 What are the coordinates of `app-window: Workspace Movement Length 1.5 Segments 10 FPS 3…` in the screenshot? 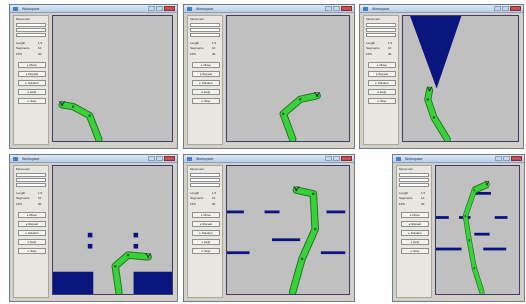 It's located at (441, 76).